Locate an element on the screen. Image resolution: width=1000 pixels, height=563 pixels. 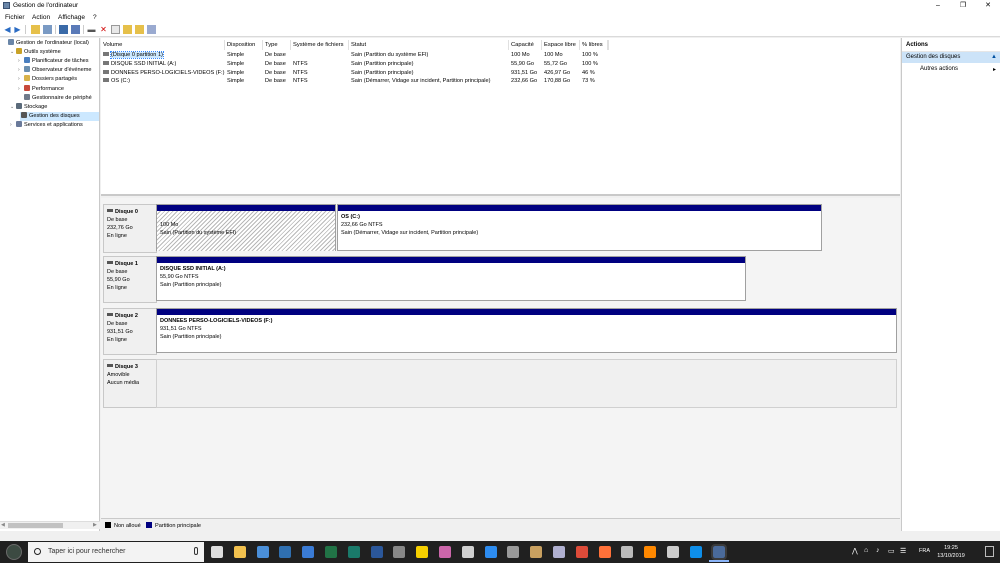
menu-help: ? is located at coordinates (95, 17).